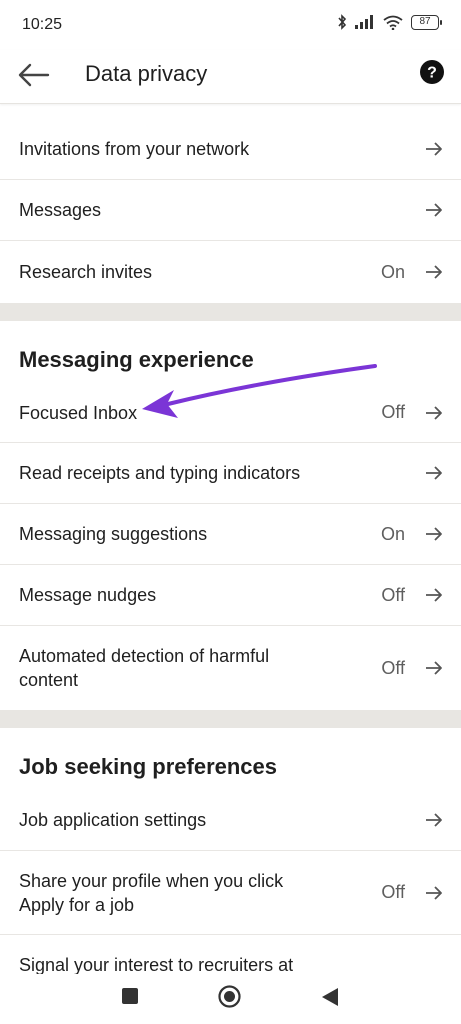 This screenshot has width=461, height=1024. I want to click on status-icons: 87, so click(389, 22).